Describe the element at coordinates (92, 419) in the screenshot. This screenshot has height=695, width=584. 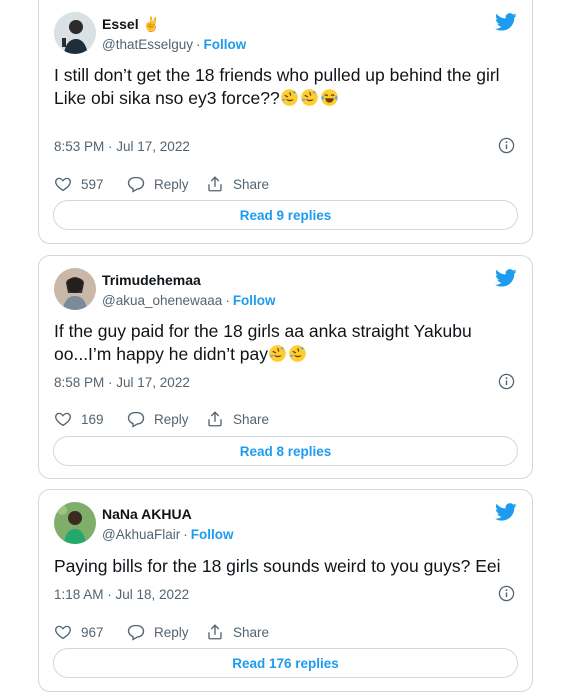
I see `like-count: 169` at that location.